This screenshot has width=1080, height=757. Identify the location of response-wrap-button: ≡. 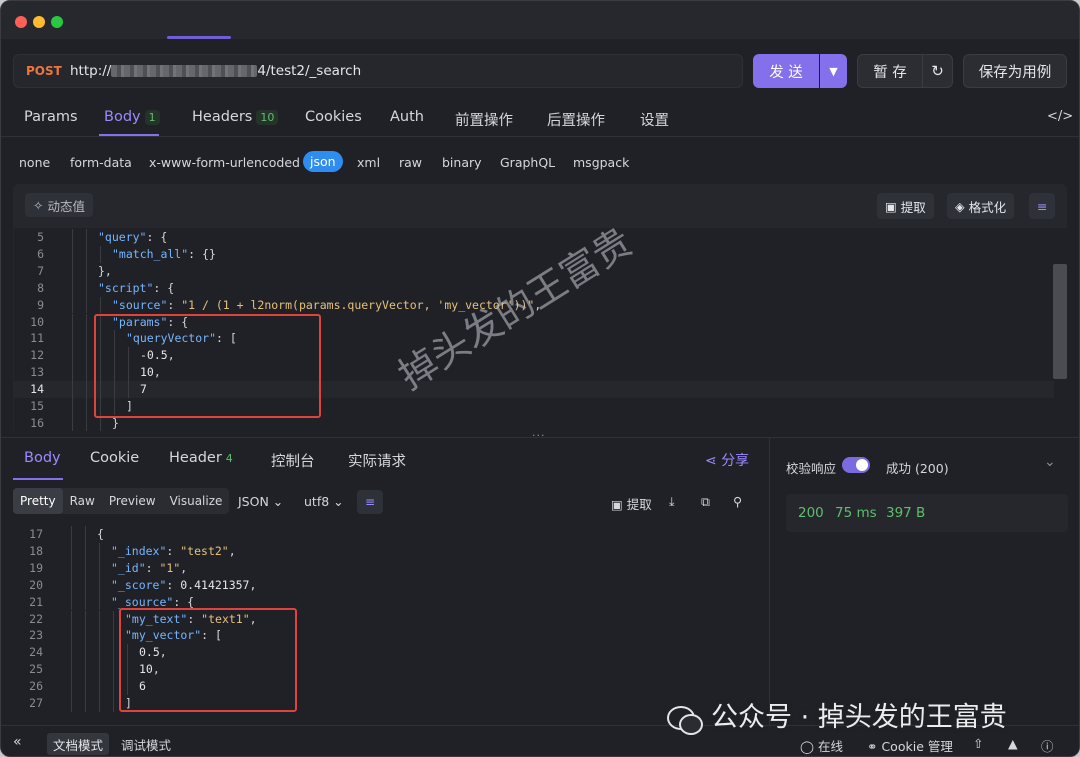
(370, 502).